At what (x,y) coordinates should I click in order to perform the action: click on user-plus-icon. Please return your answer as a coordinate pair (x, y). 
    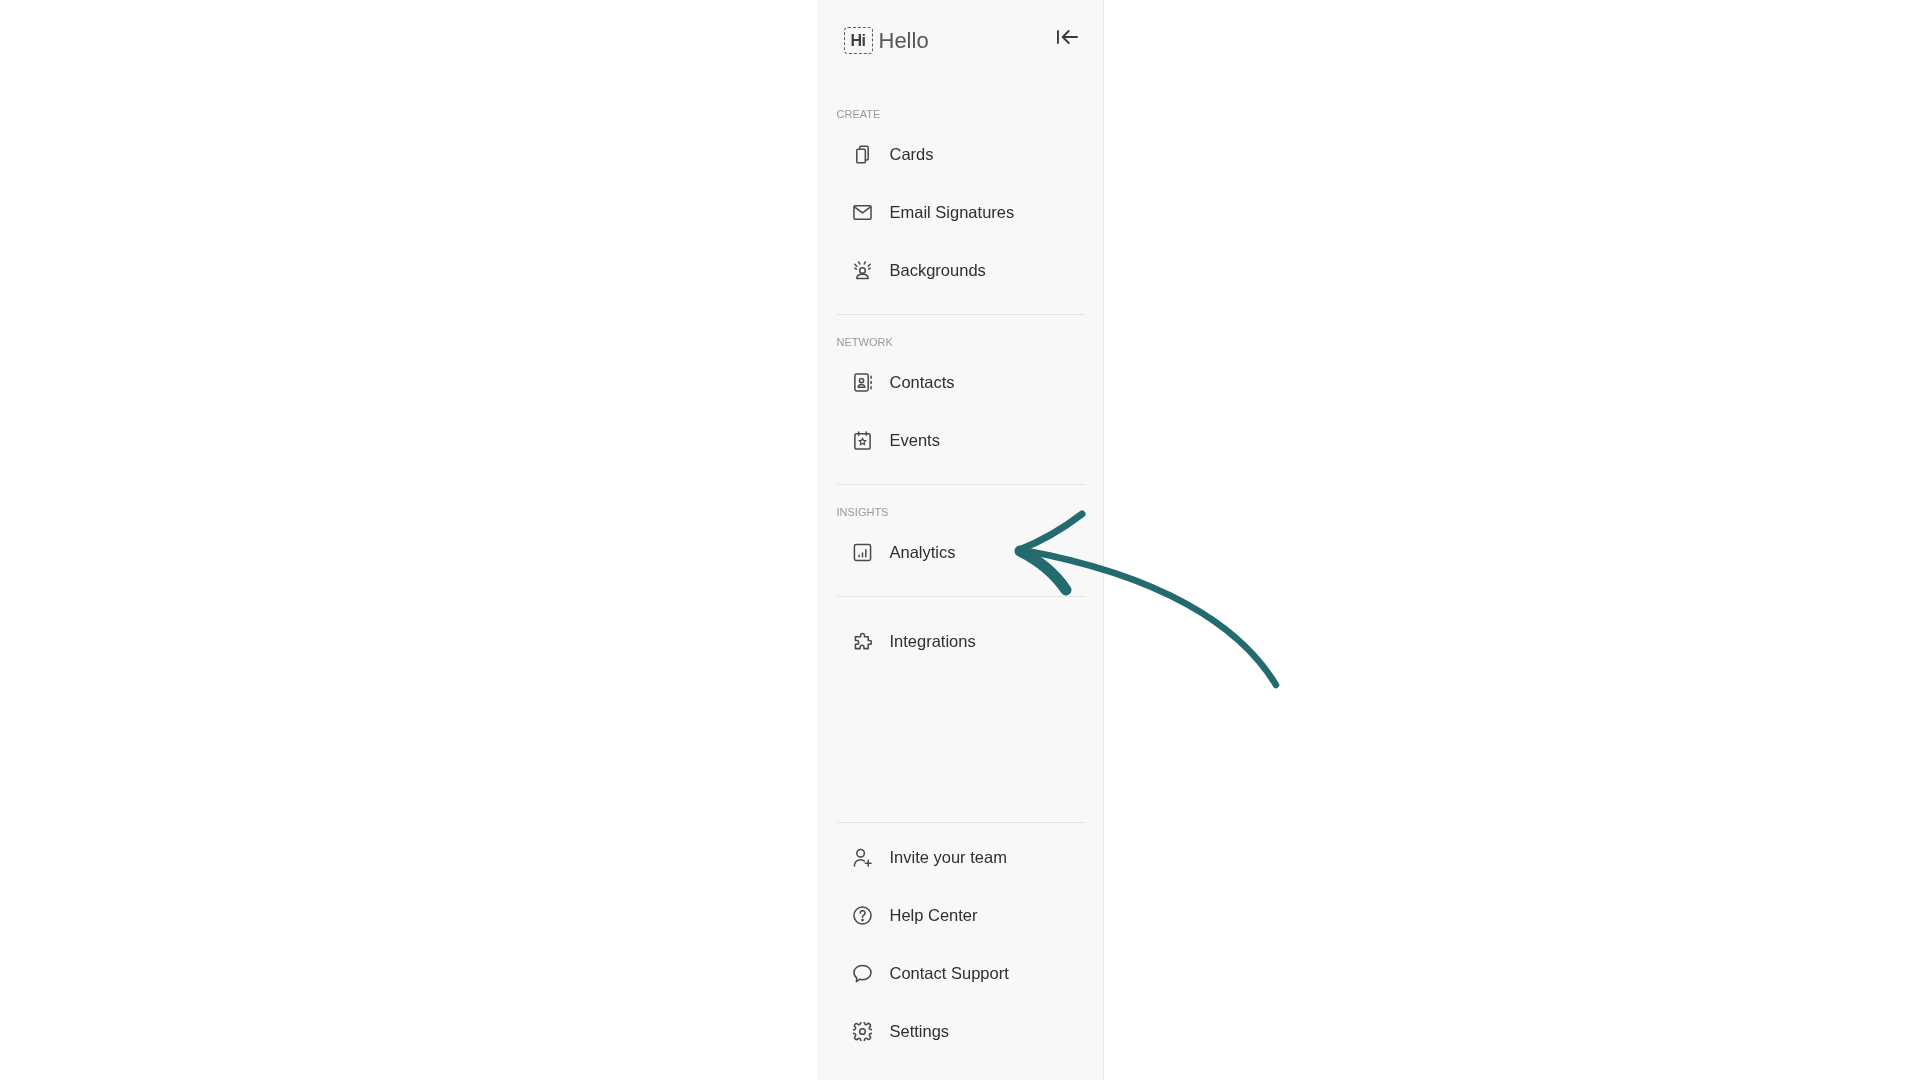
    Looking at the image, I should click on (862, 857).